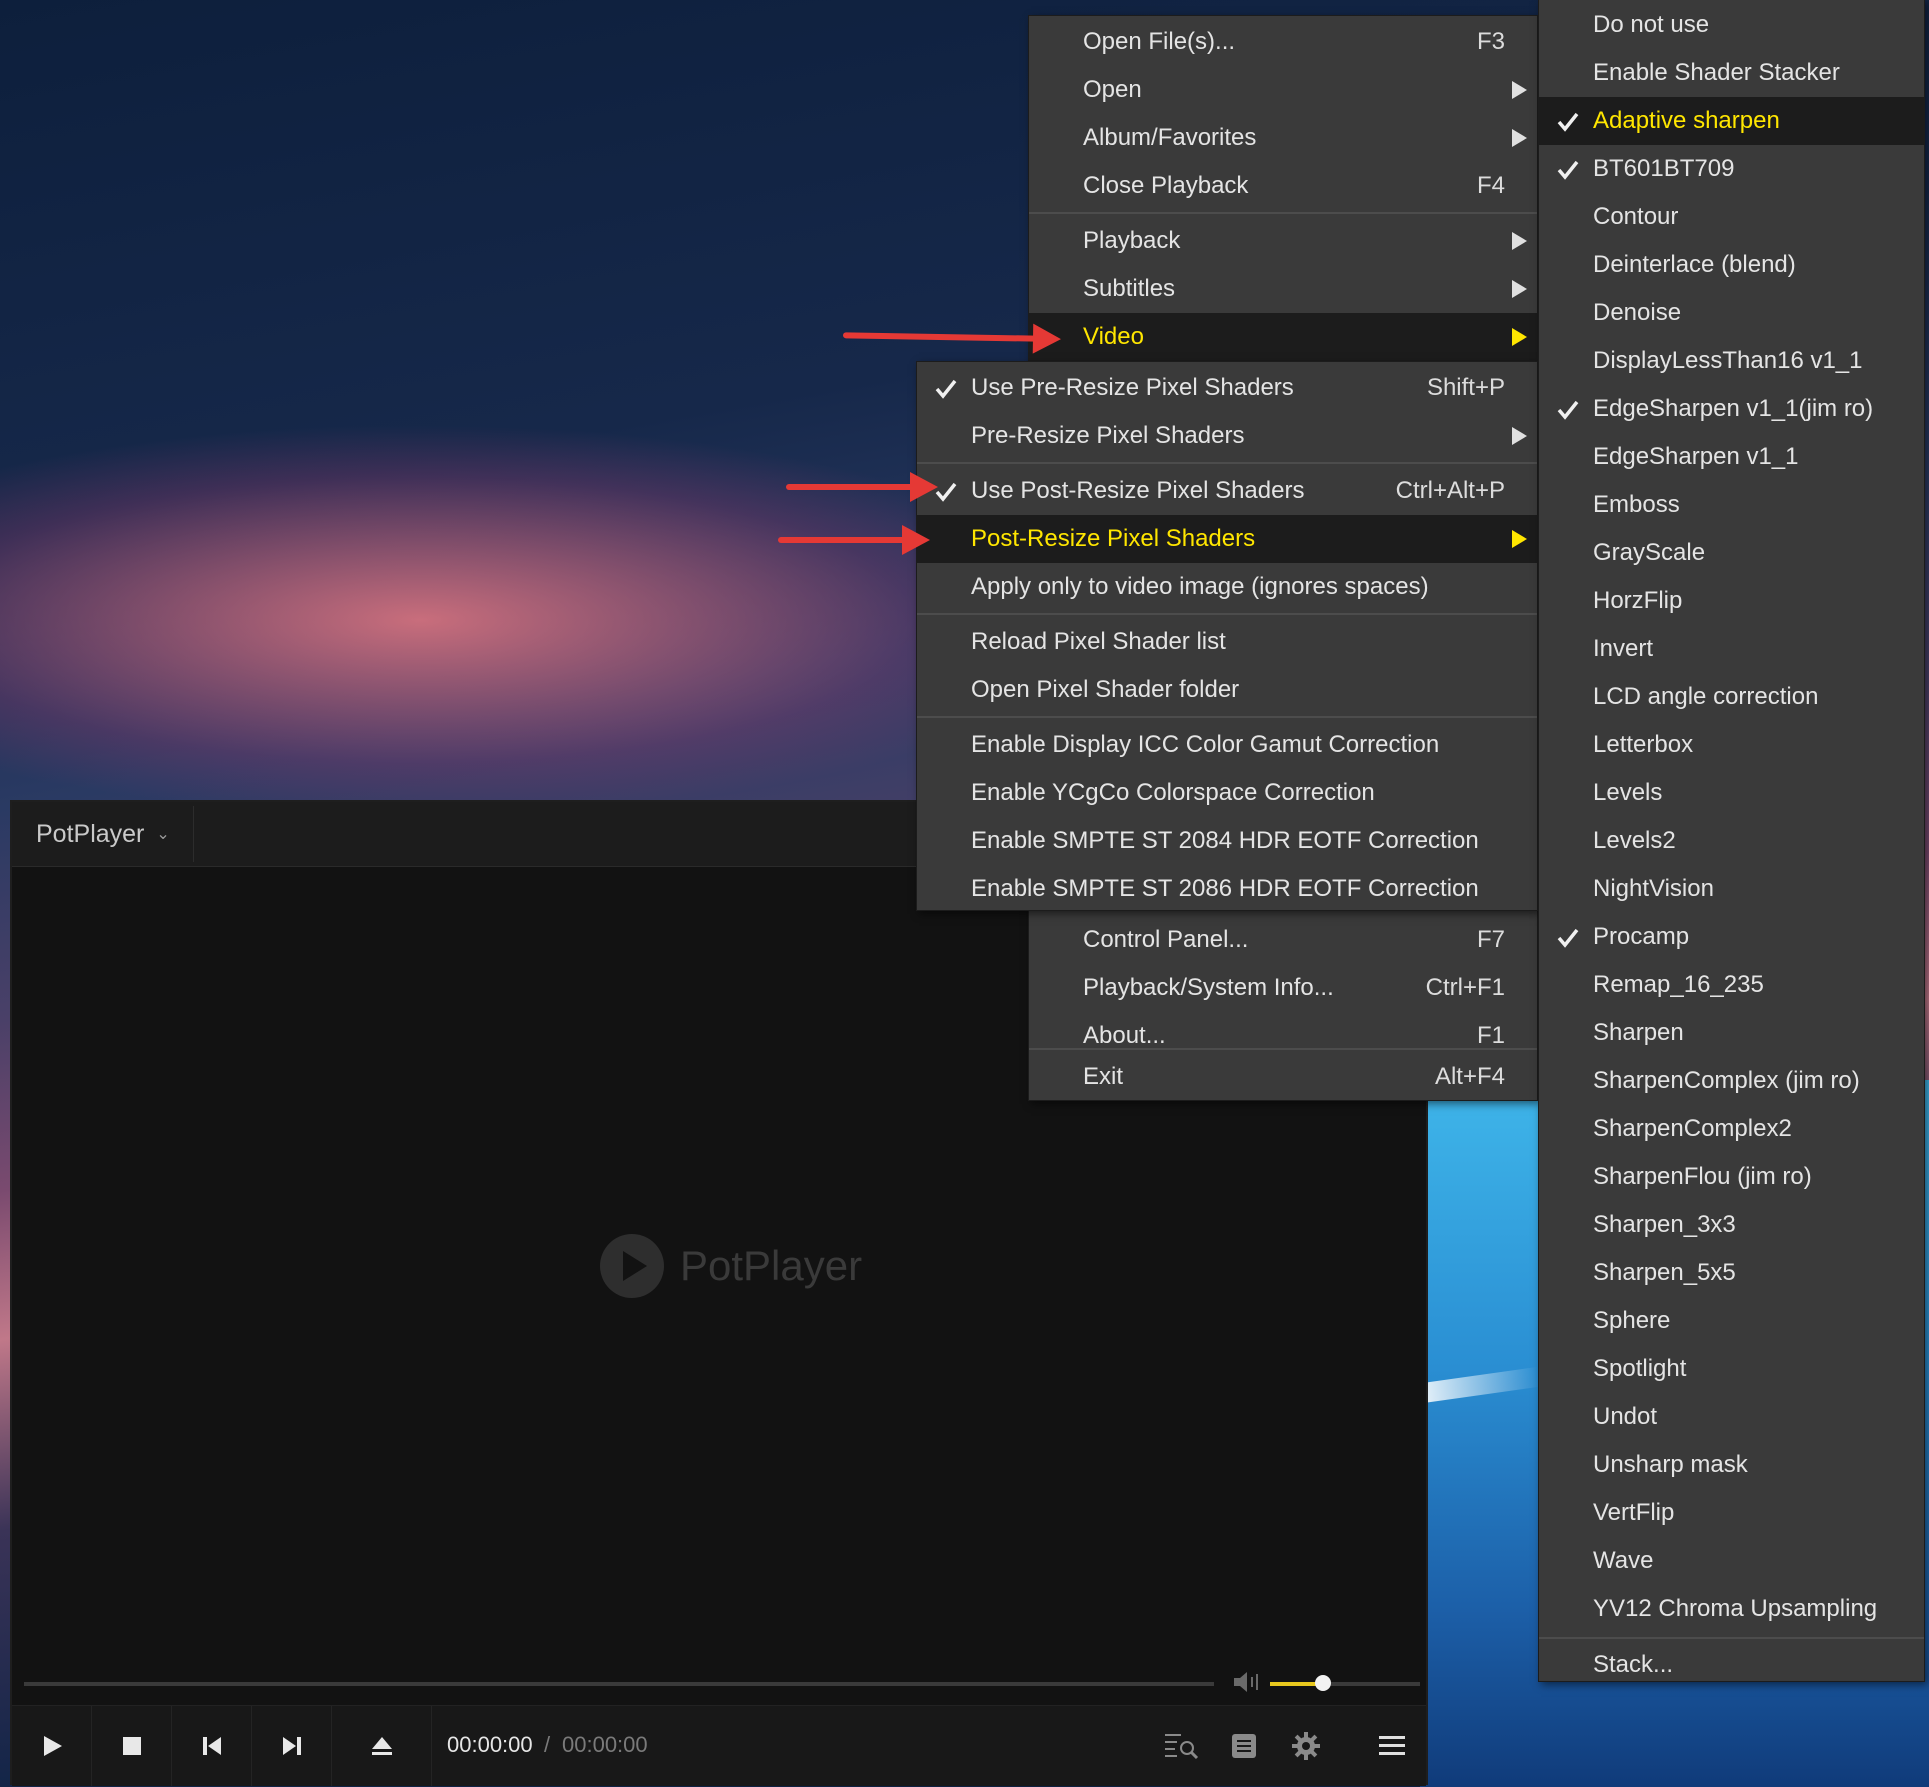 Image resolution: width=1929 pixels, height=1787 pixels. What do you see at coordinates (52, 1746) in the screenshot?
I see `play-button` at bounding box center [52, 1746].